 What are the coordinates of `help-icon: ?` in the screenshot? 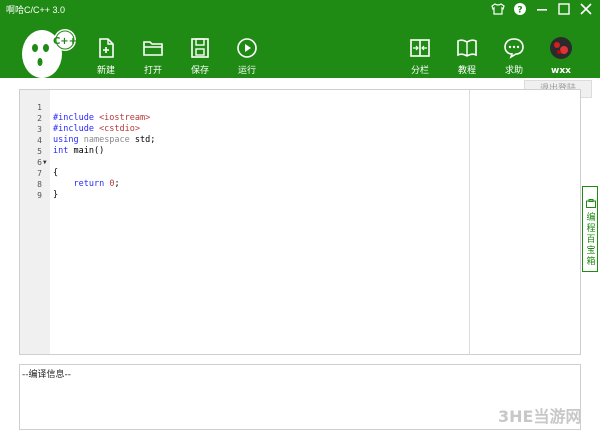 It's located at (520, 10).